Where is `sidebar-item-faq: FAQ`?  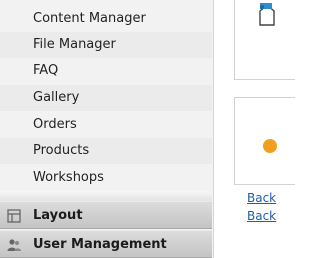
sidebar-item-faq: FAQ is located at coordinates (106, 71).